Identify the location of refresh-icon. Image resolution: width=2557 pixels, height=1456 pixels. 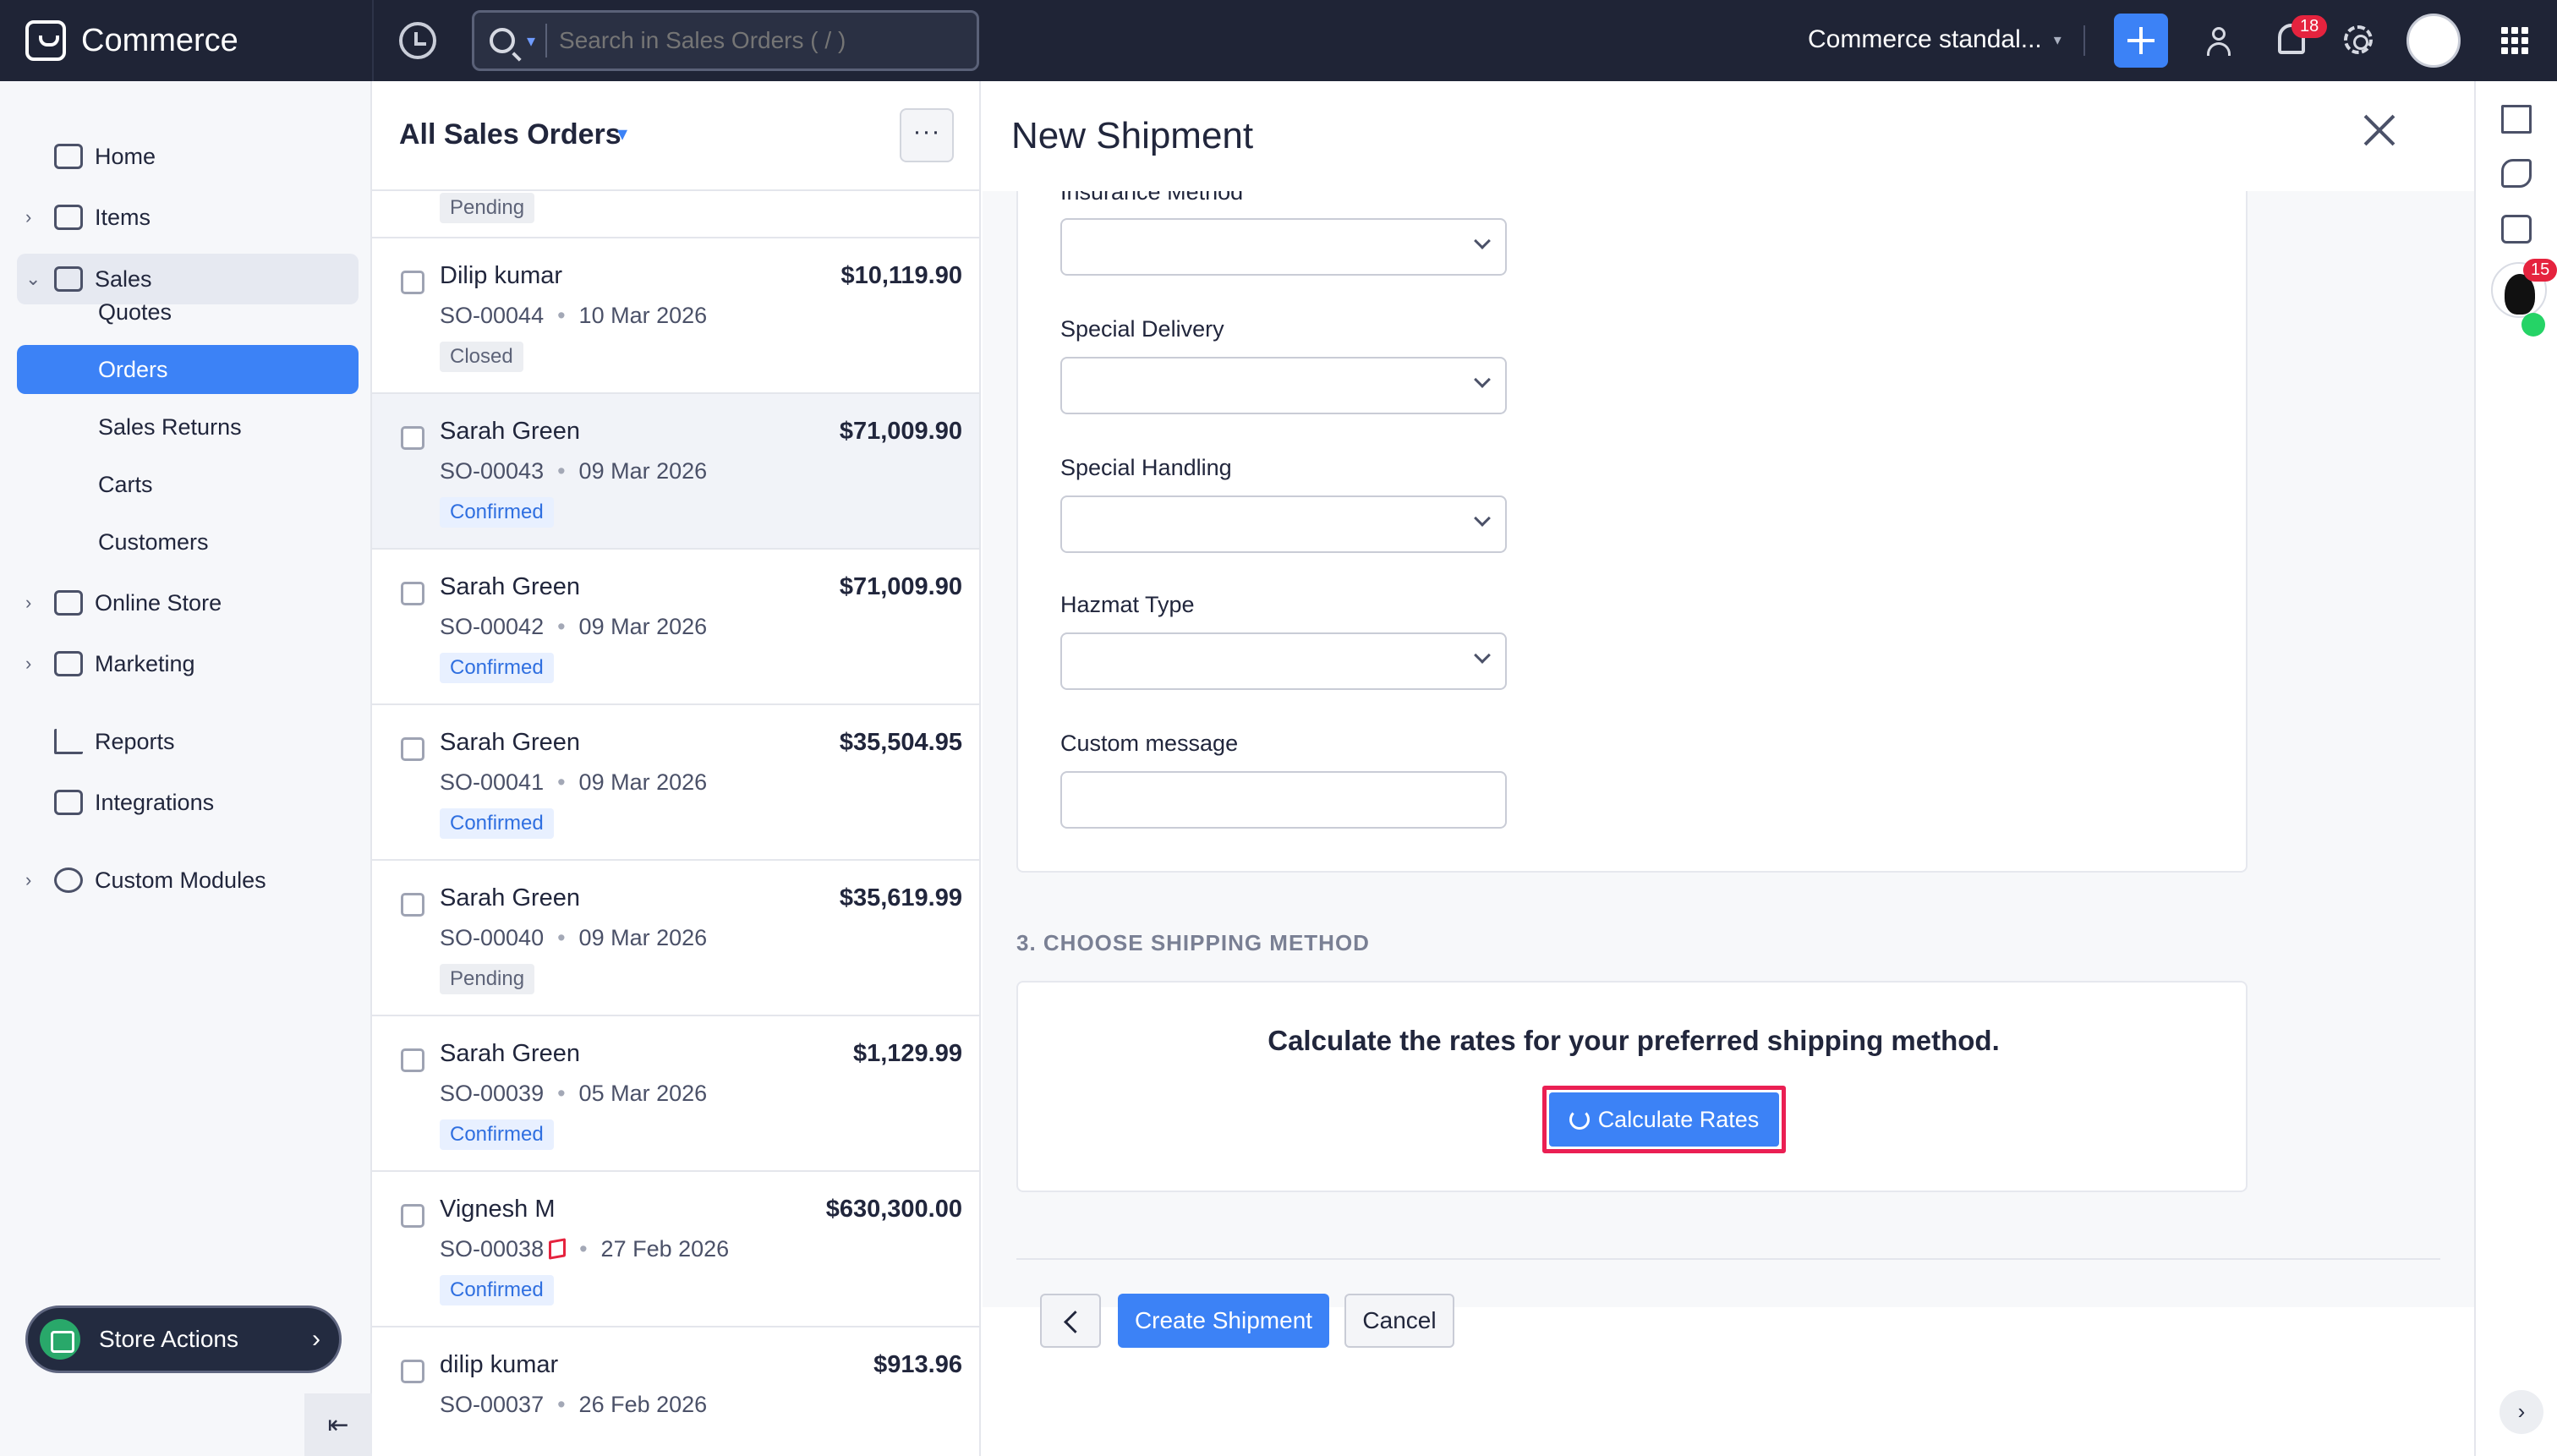
(1579, 1120).